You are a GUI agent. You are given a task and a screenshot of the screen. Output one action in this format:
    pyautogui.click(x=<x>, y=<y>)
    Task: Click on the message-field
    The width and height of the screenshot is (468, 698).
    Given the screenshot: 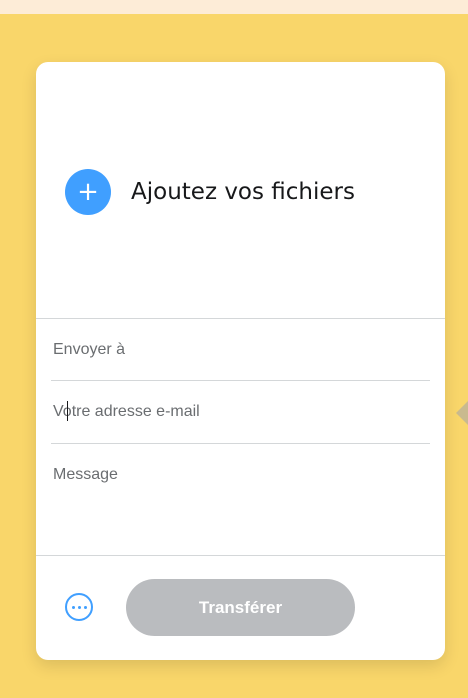 What is the action you would take?
    pyautogui.click(x=240, y=505)
    